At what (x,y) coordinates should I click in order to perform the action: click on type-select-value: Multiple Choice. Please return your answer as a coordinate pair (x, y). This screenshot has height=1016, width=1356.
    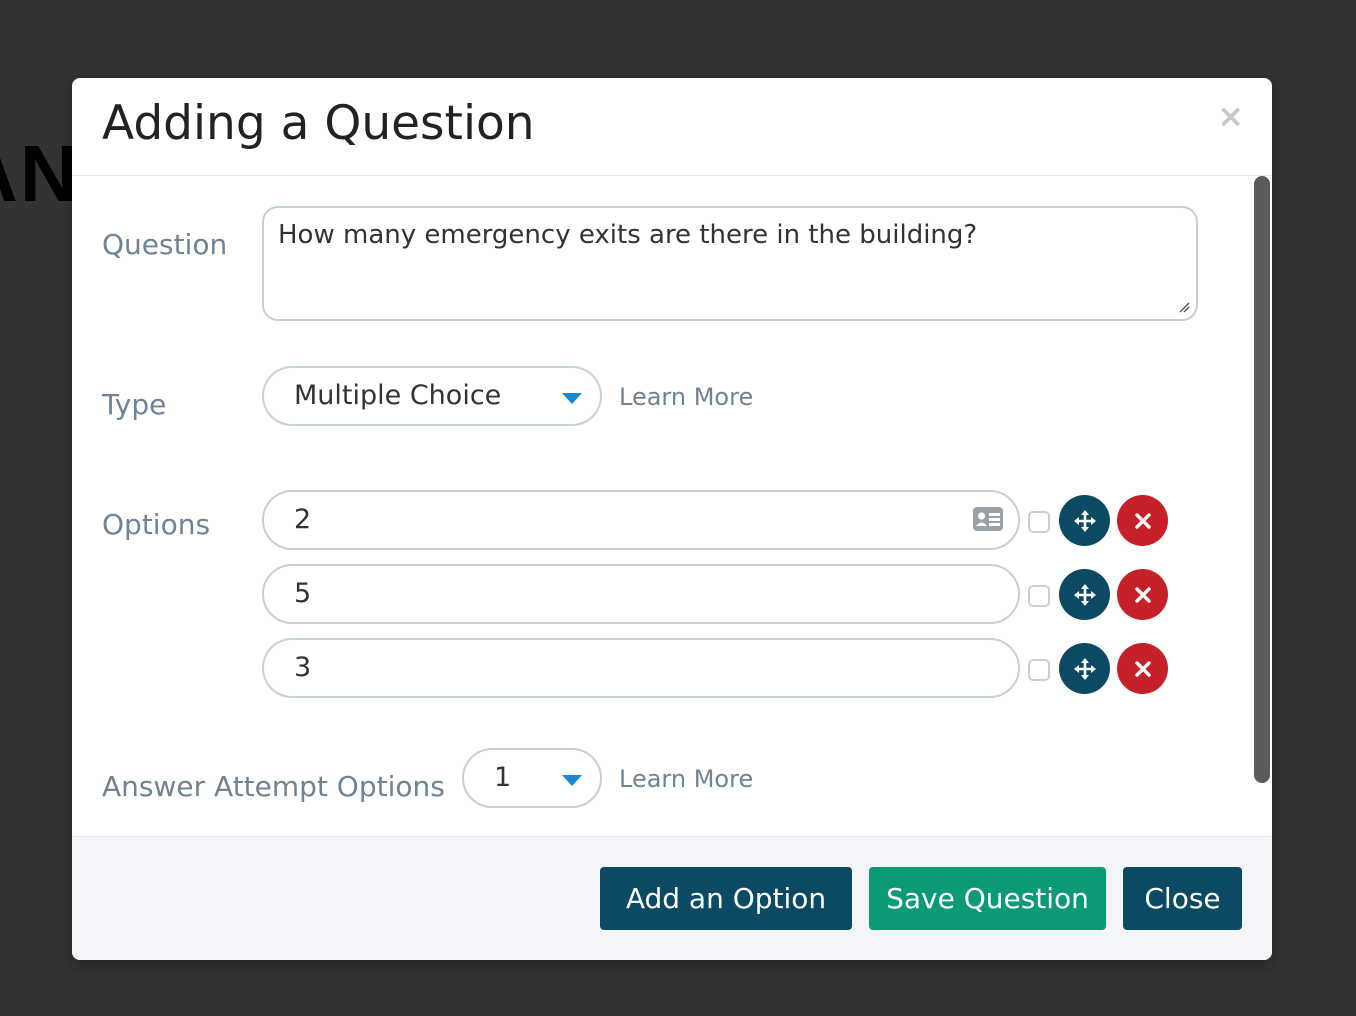
    Looking at the image, I should click on (398, 395).